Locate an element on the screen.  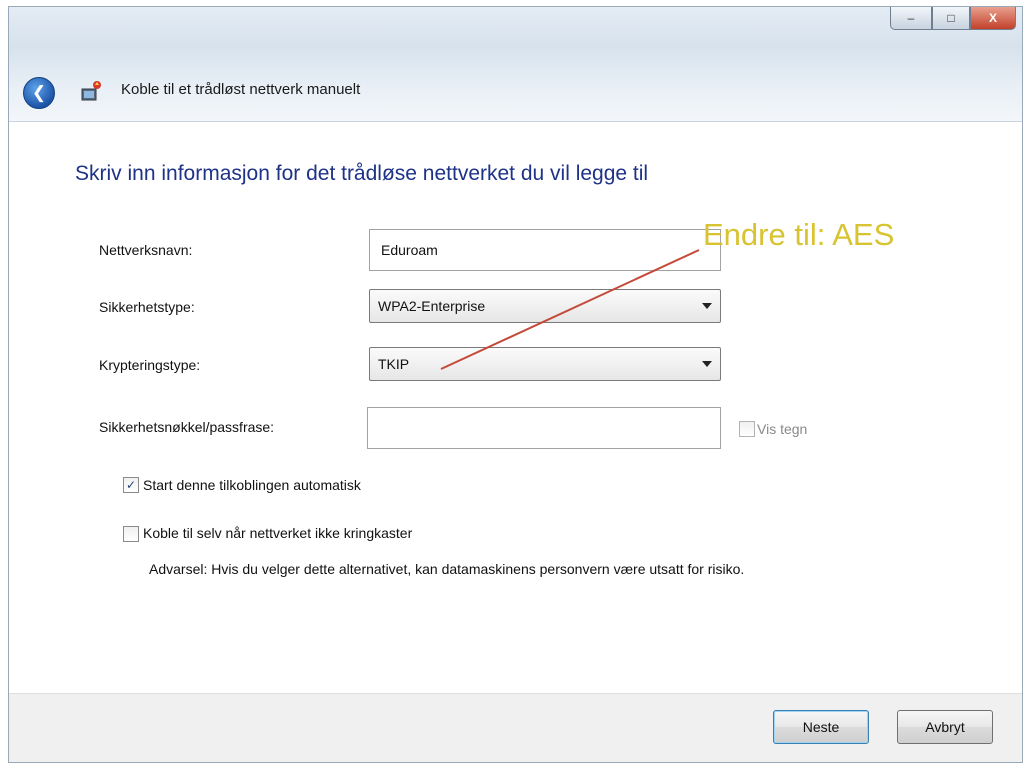
dialog-footer: Neste Avbryt is located at coordinates (515, 727).